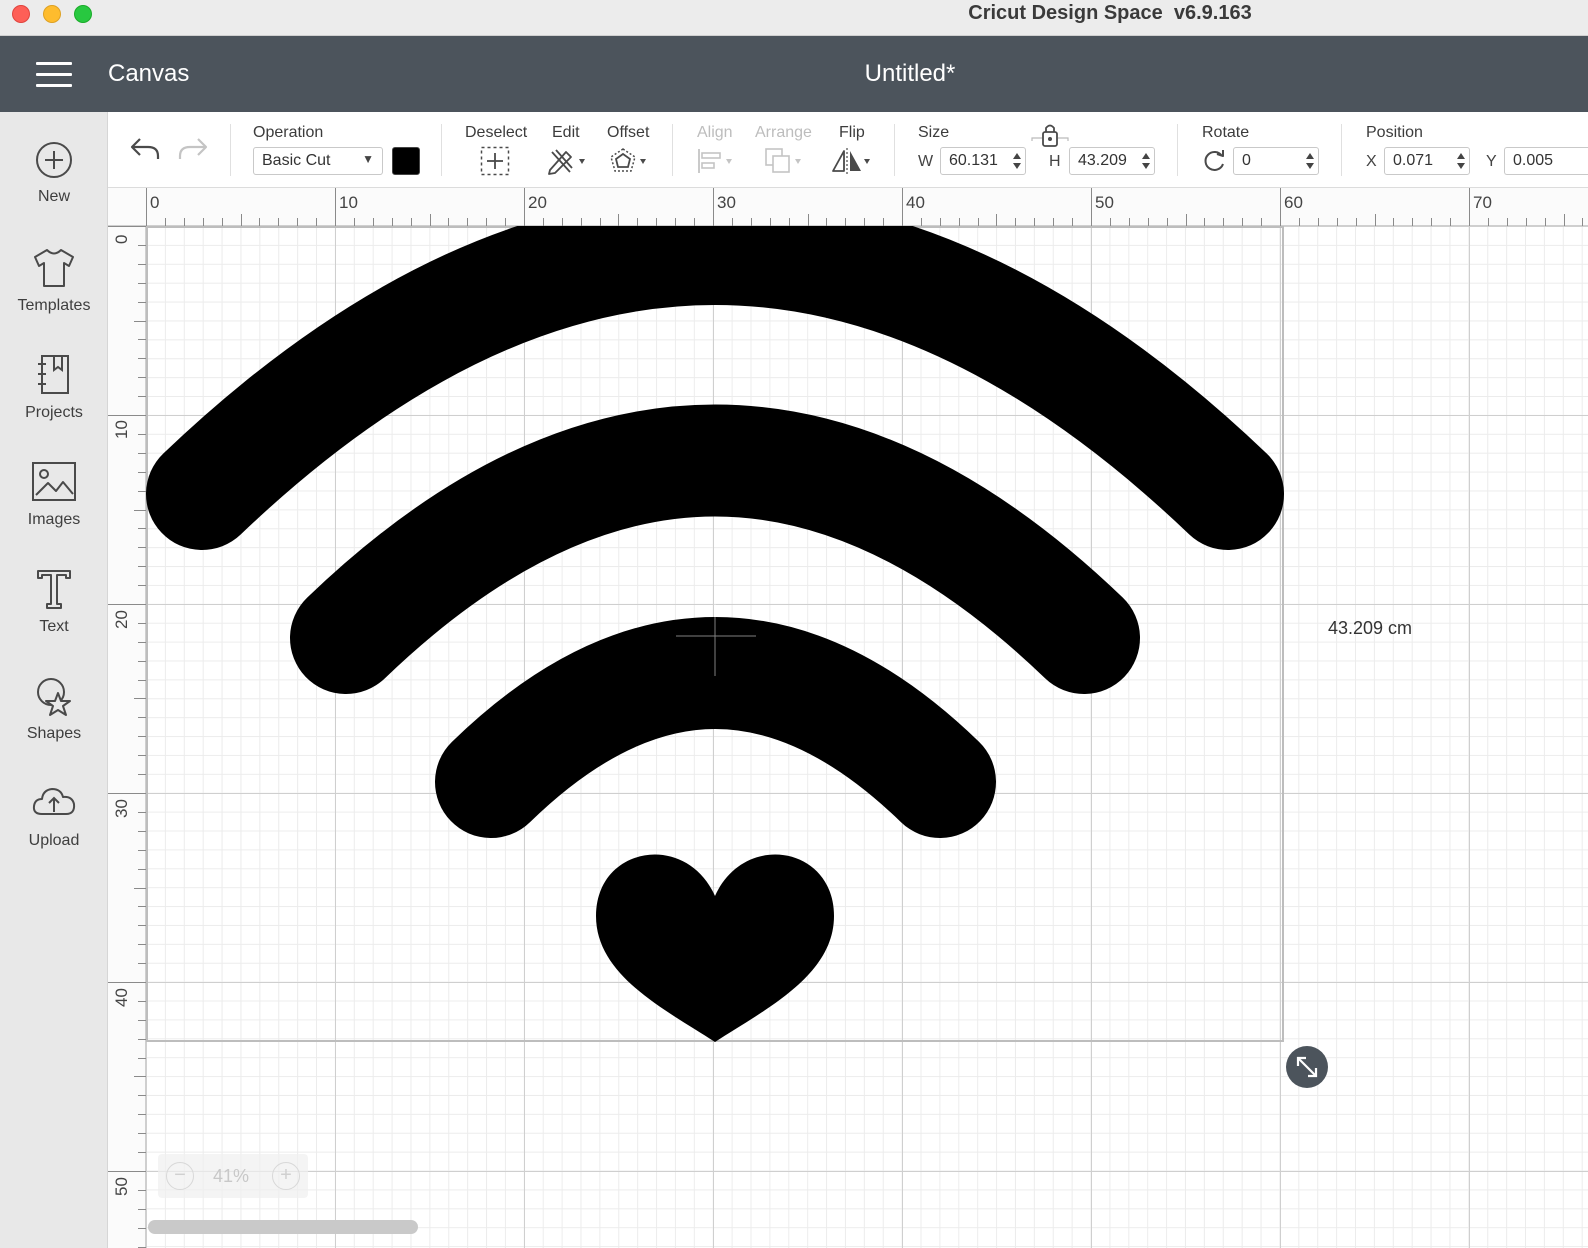 This screenshot has width=1588, height=1248. What do you see at coordinates (1370, 628) in the screenshot?
I see `height-dimension-readout: 43.209 cm` at bounding box center [1370, 628].